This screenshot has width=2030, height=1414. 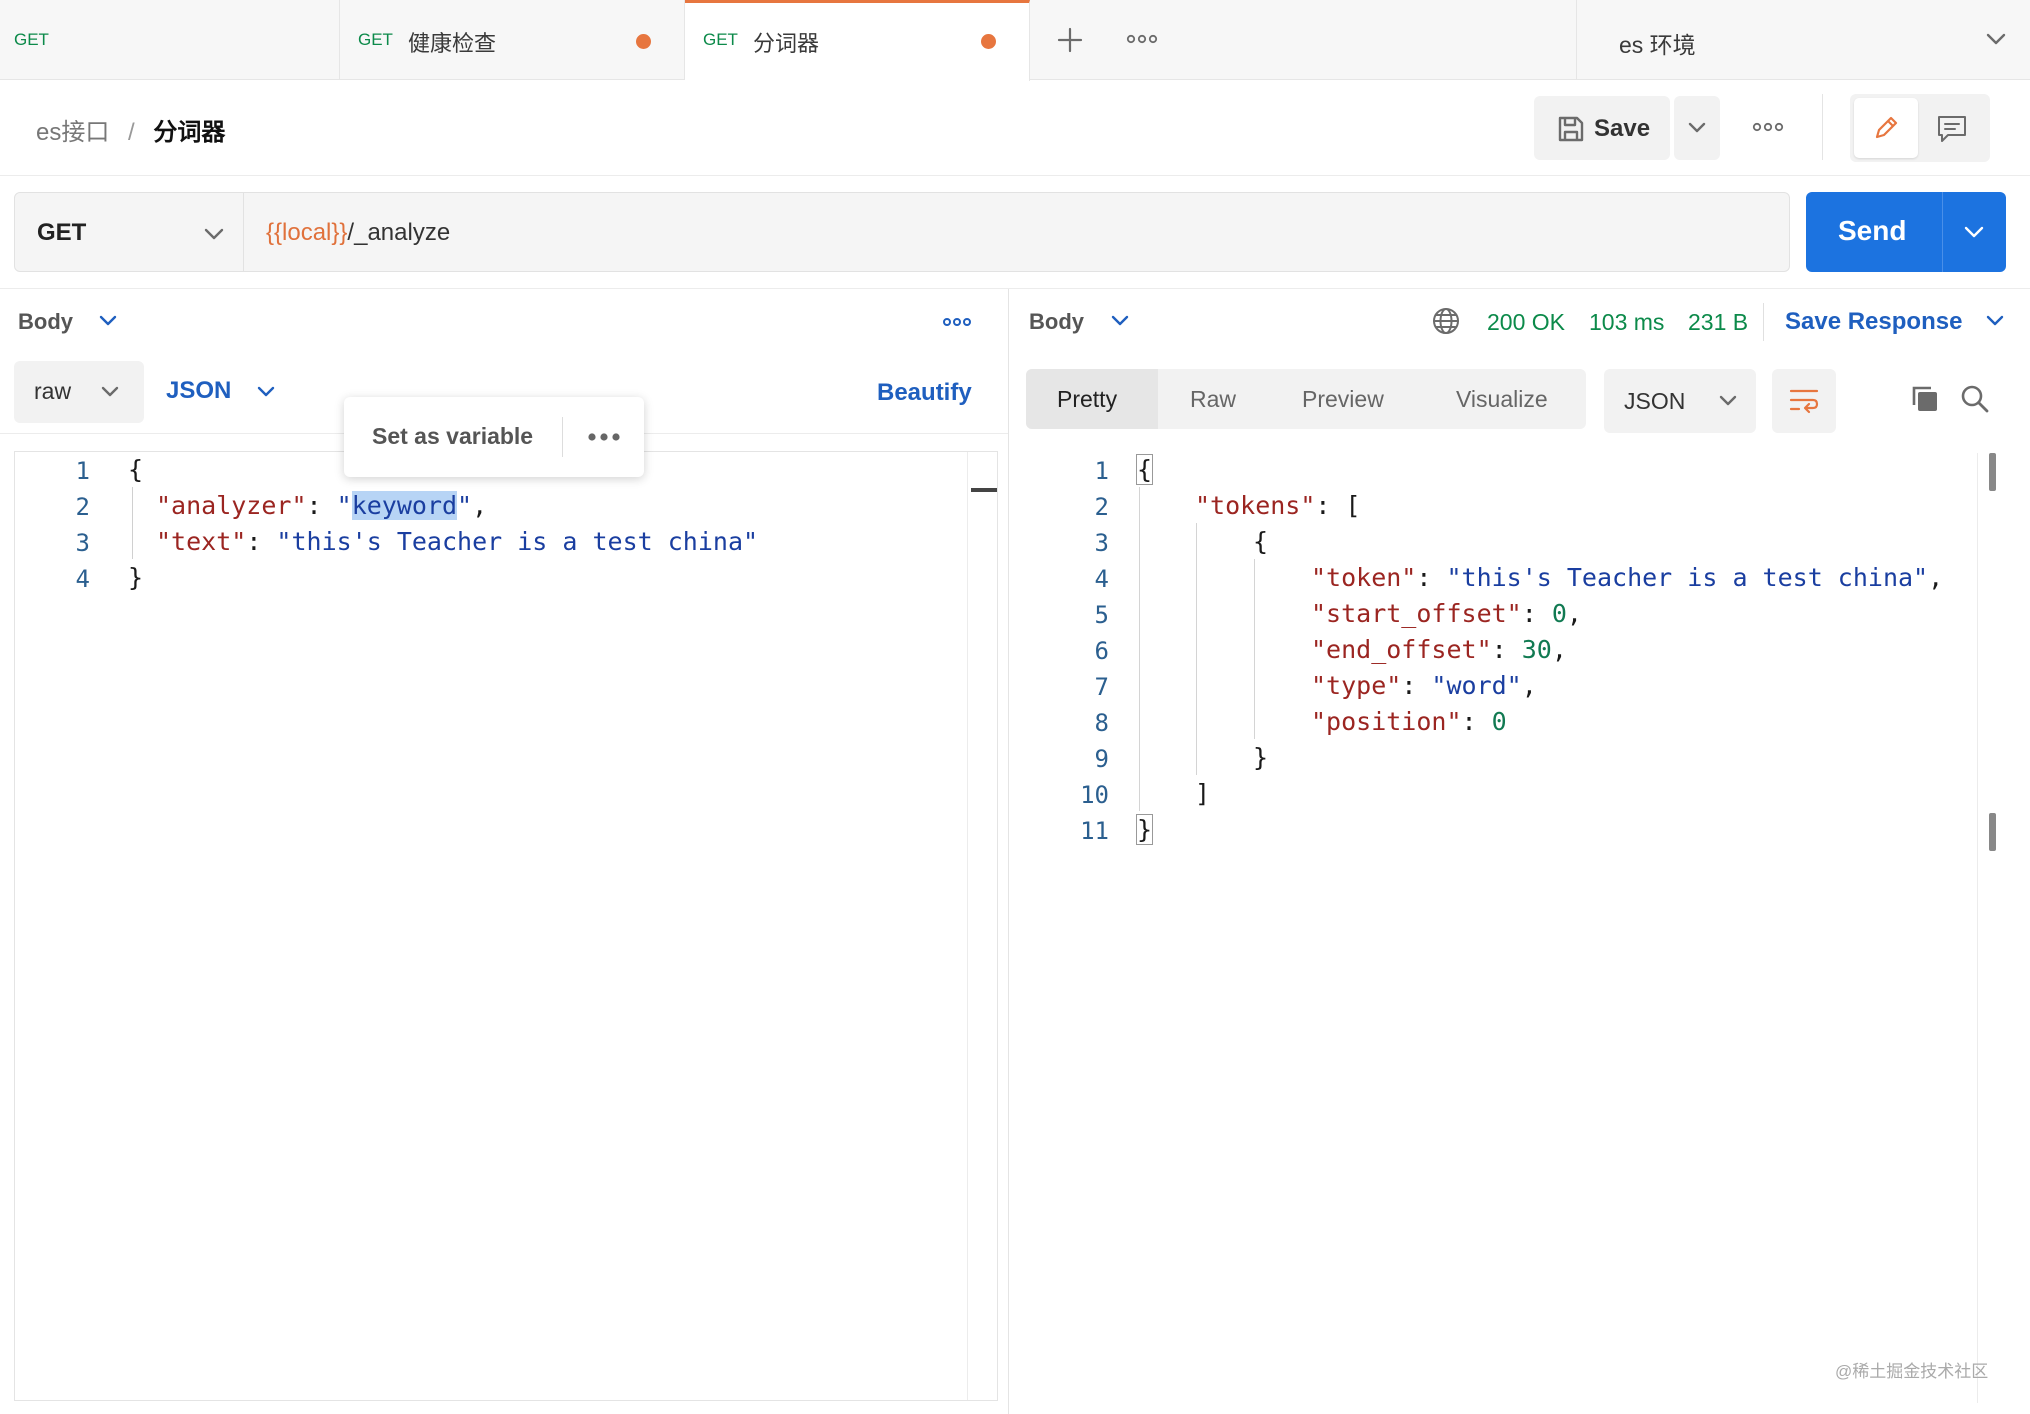 What do you see at coordinates (1657, 45) in the screenshot?
I see `environment-label: es 环境` at bounding box center [1657, 45].